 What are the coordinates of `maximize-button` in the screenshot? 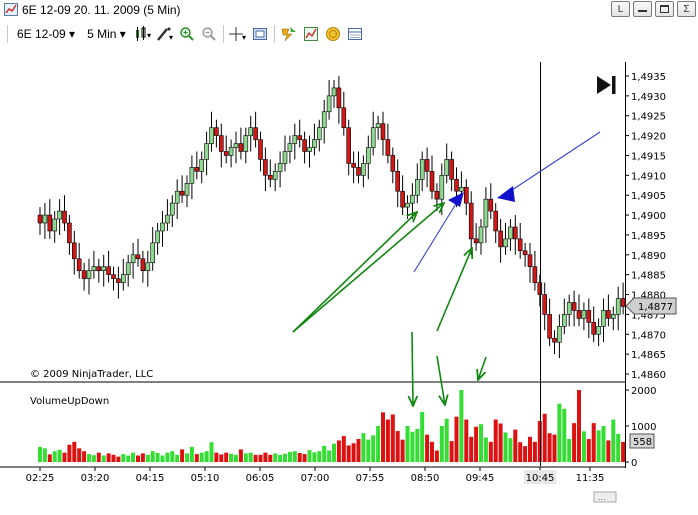 It's located at (664, 9).